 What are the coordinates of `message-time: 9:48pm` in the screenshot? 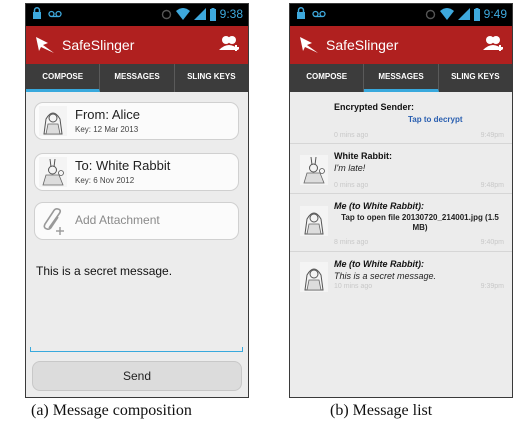 It's located at (492, 185).